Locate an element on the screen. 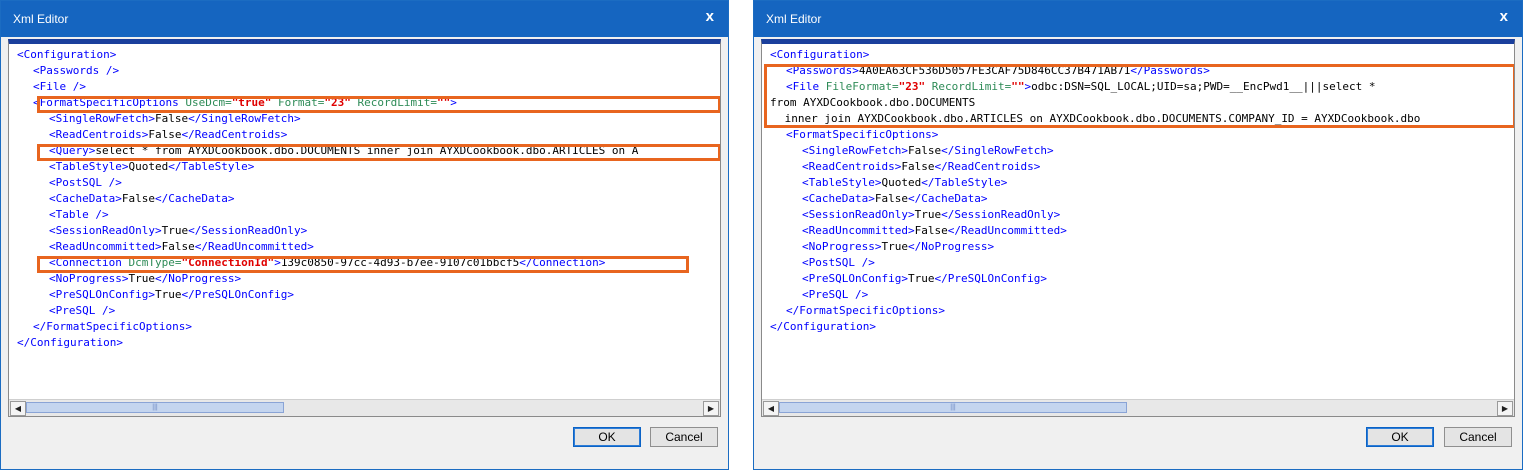 This screenshot has height=473, width=1523. xml-token: <Table /> is located at coordinates (79, 214).